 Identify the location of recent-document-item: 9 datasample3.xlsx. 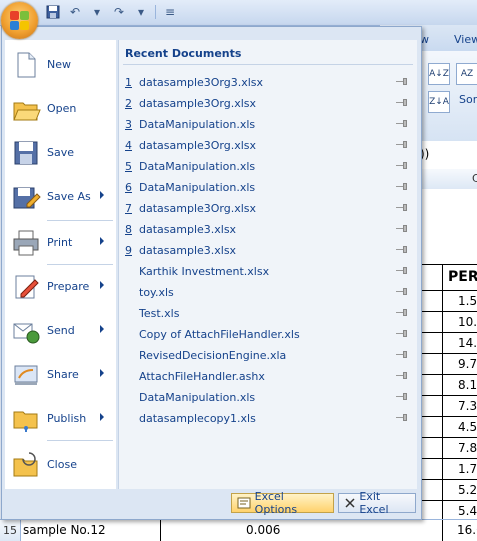
(268, 250).